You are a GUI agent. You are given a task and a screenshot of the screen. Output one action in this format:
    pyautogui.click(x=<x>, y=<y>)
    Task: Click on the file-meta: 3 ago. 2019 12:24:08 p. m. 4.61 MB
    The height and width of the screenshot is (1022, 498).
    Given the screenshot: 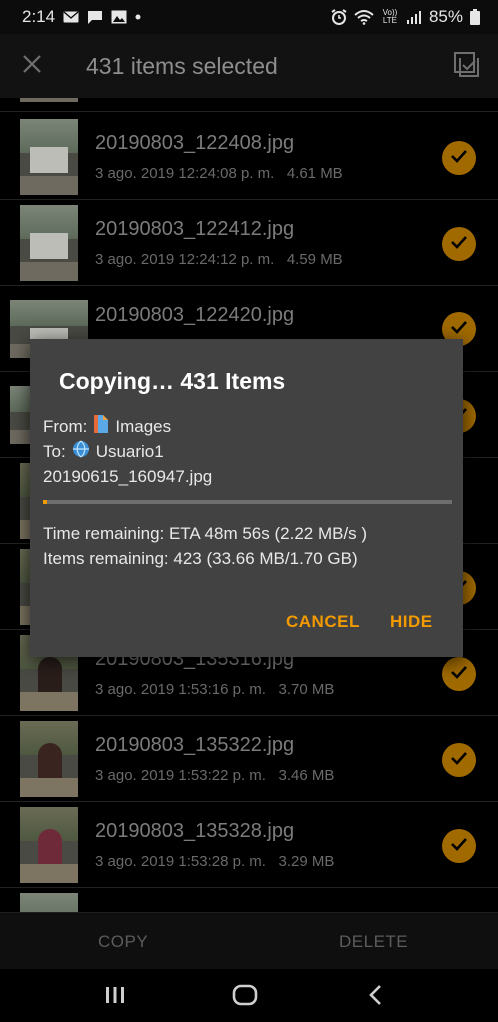 What is the action you would take?
    pyautogui.click(x=219, y=173)
    